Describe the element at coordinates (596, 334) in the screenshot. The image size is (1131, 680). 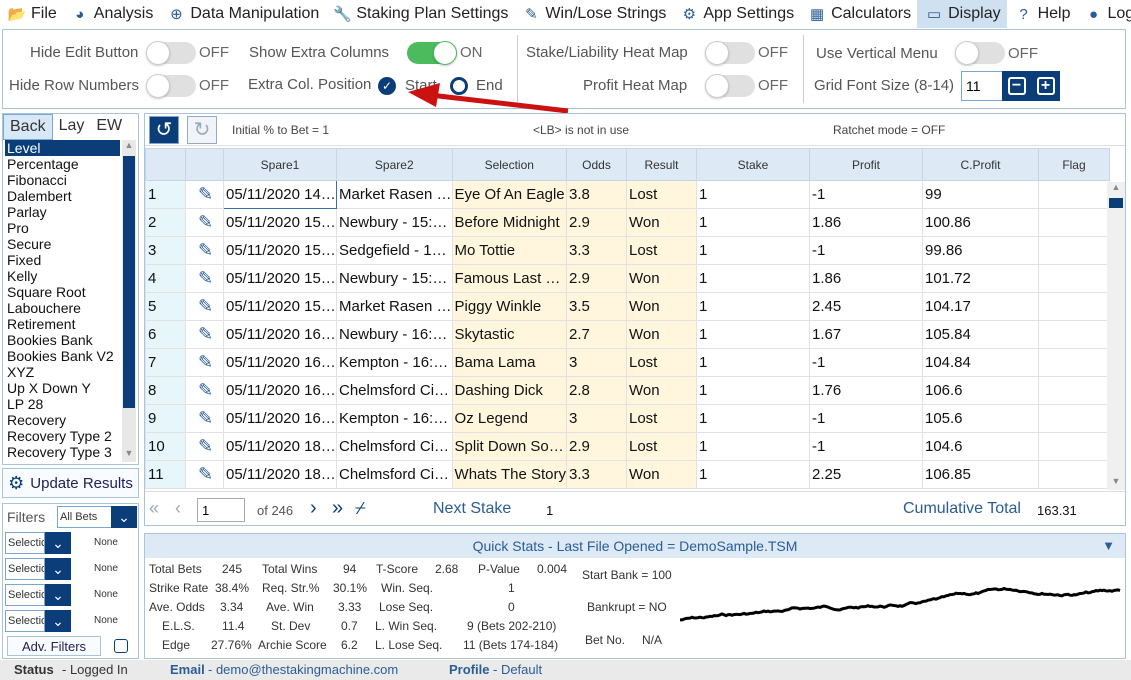
I see `table-cell: 2.7` at that location.